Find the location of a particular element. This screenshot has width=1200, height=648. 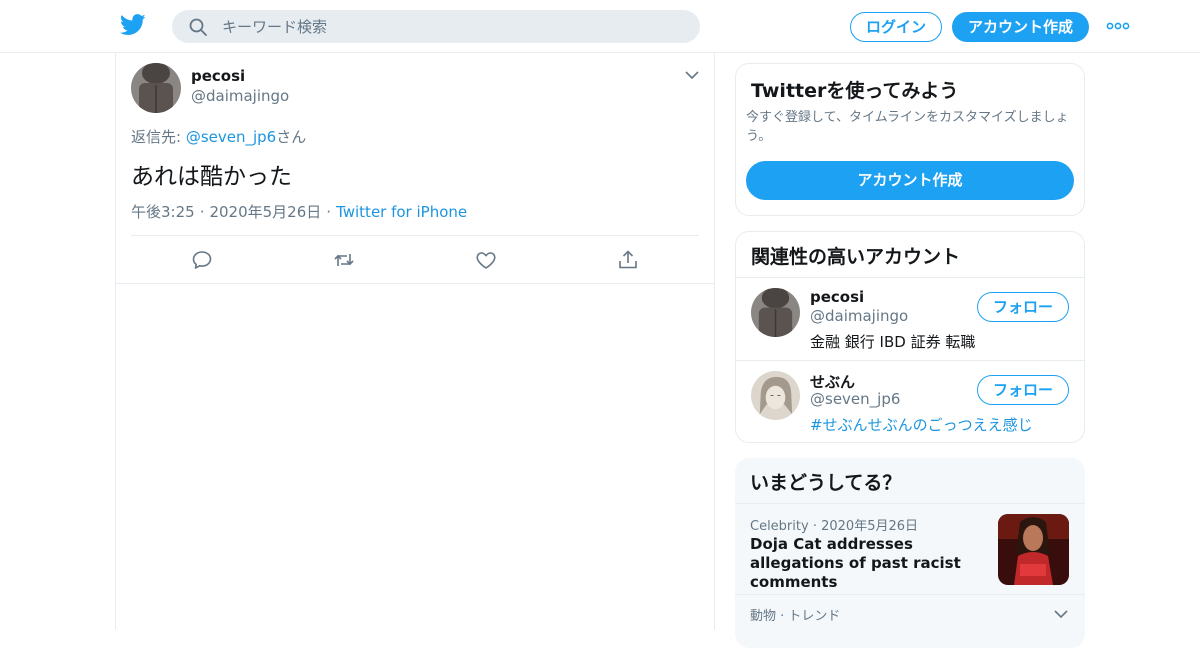

card-title: 関連性の高いアカウント is located at coordinates (856, 257).